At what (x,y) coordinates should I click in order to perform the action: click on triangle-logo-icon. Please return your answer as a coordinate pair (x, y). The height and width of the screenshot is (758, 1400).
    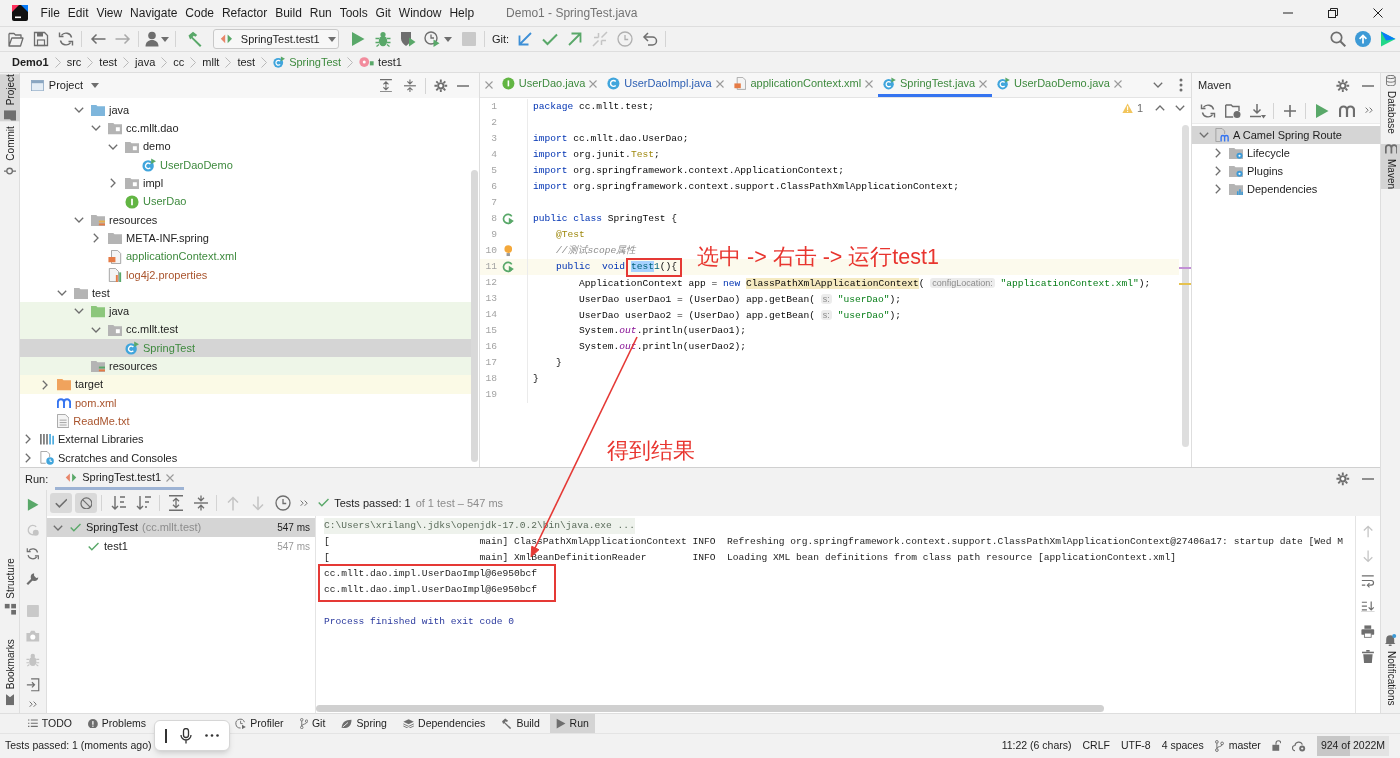
    Looking at the image, I should click on (1387, 39).